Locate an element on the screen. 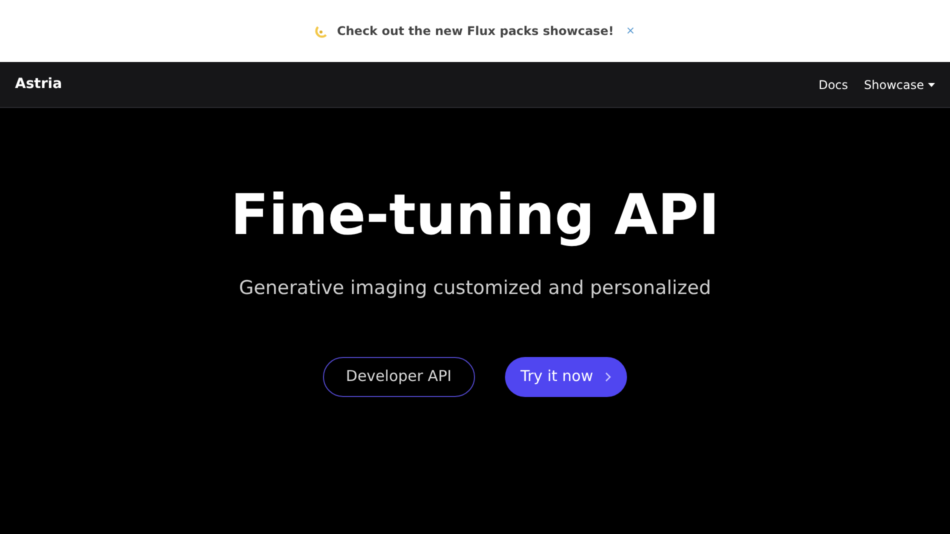 The height and width of the screenshot is (534, 950). caret-icon is located at coordinates (931, 84).